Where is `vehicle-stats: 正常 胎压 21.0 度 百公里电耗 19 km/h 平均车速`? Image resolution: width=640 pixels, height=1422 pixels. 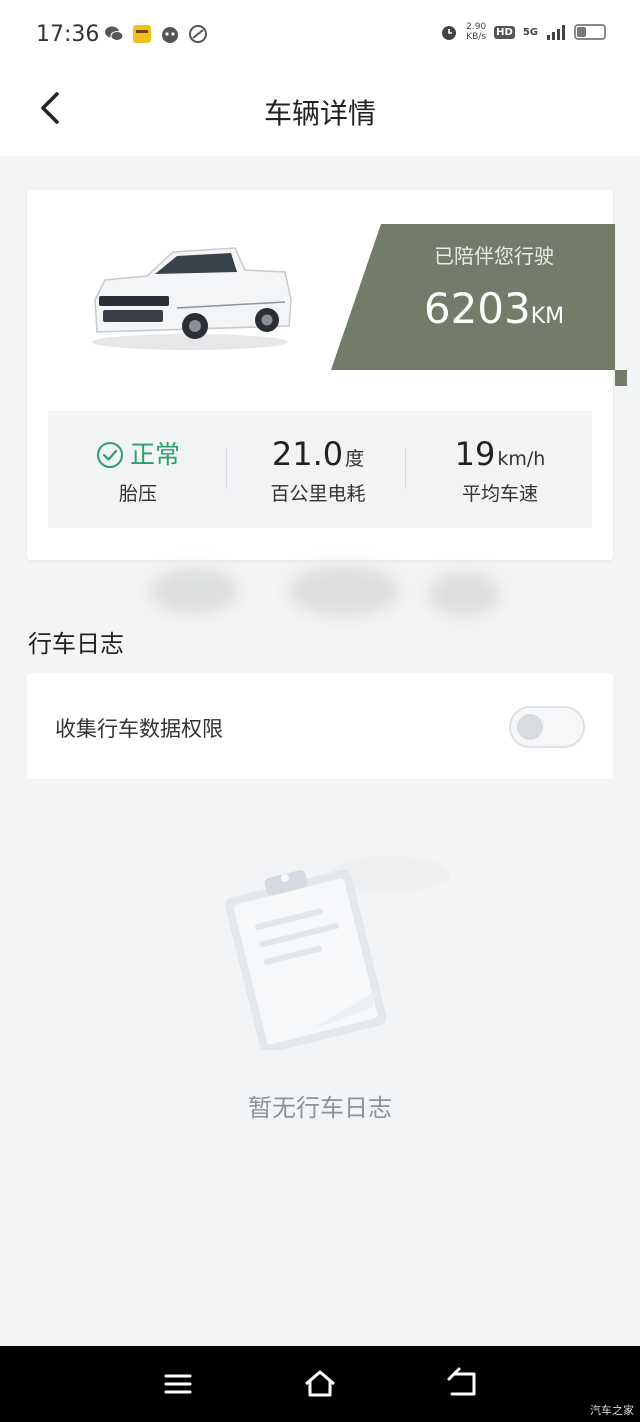
vehicle-stats: 正常 胎压 21.0 度 百公里电耗 19 km/h 平均车速 is located at coordinates (320, 469).